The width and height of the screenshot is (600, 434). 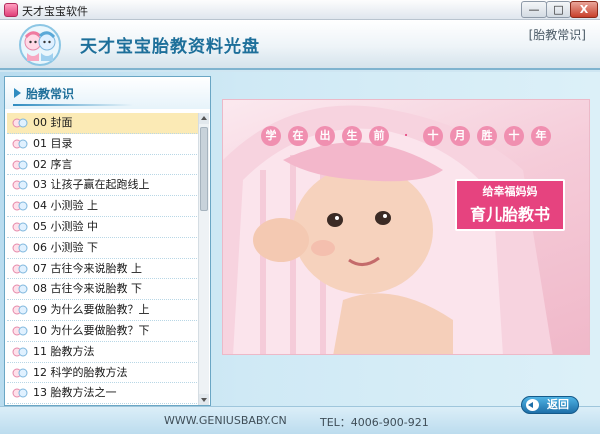 I want to click on app-icon, so click(x=11, y=10).